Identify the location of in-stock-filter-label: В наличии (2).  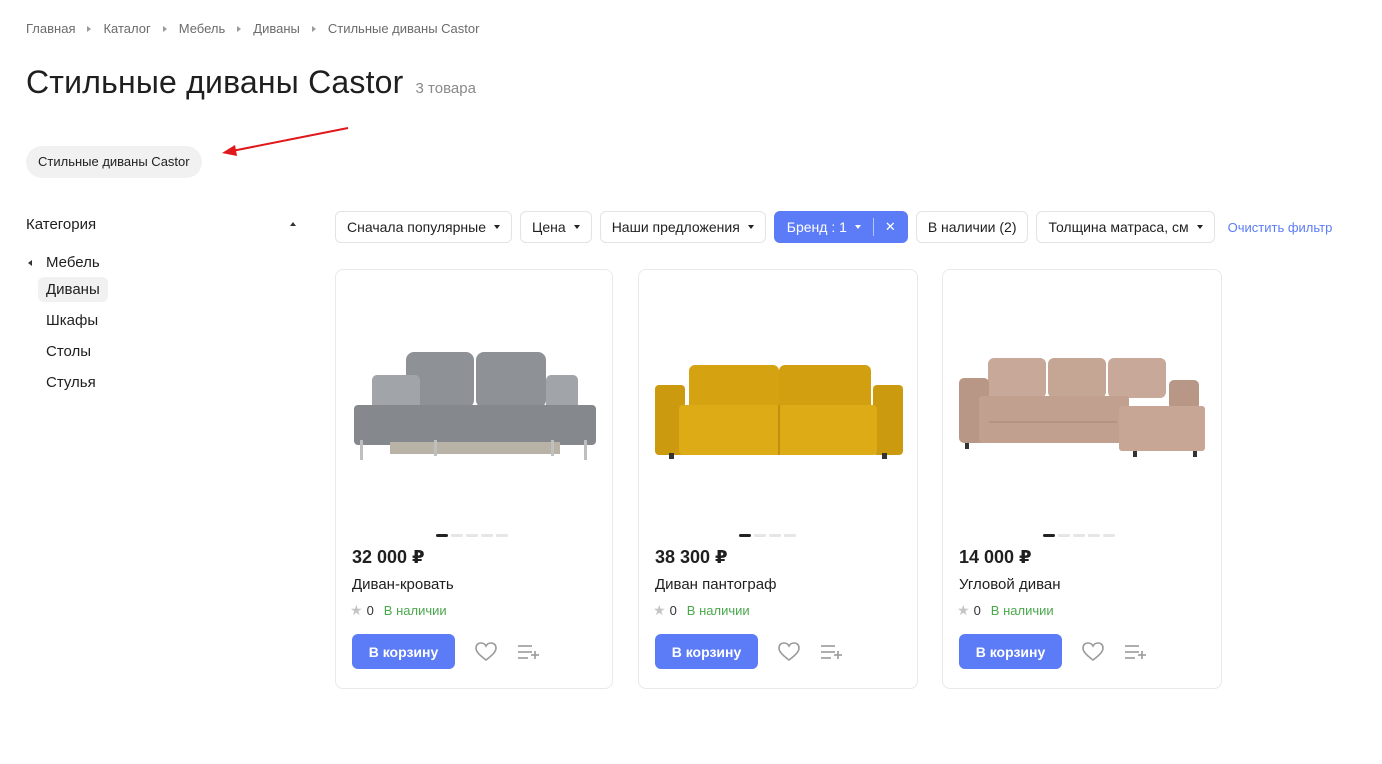
(972, 227).